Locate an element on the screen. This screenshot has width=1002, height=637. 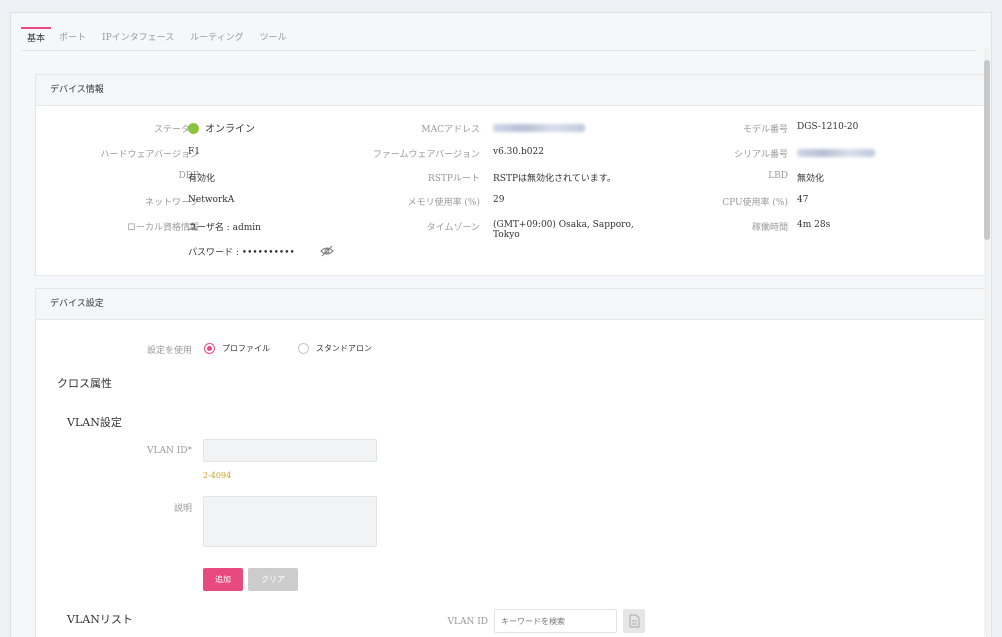
profile-radio is located at coordinates (209, 348).